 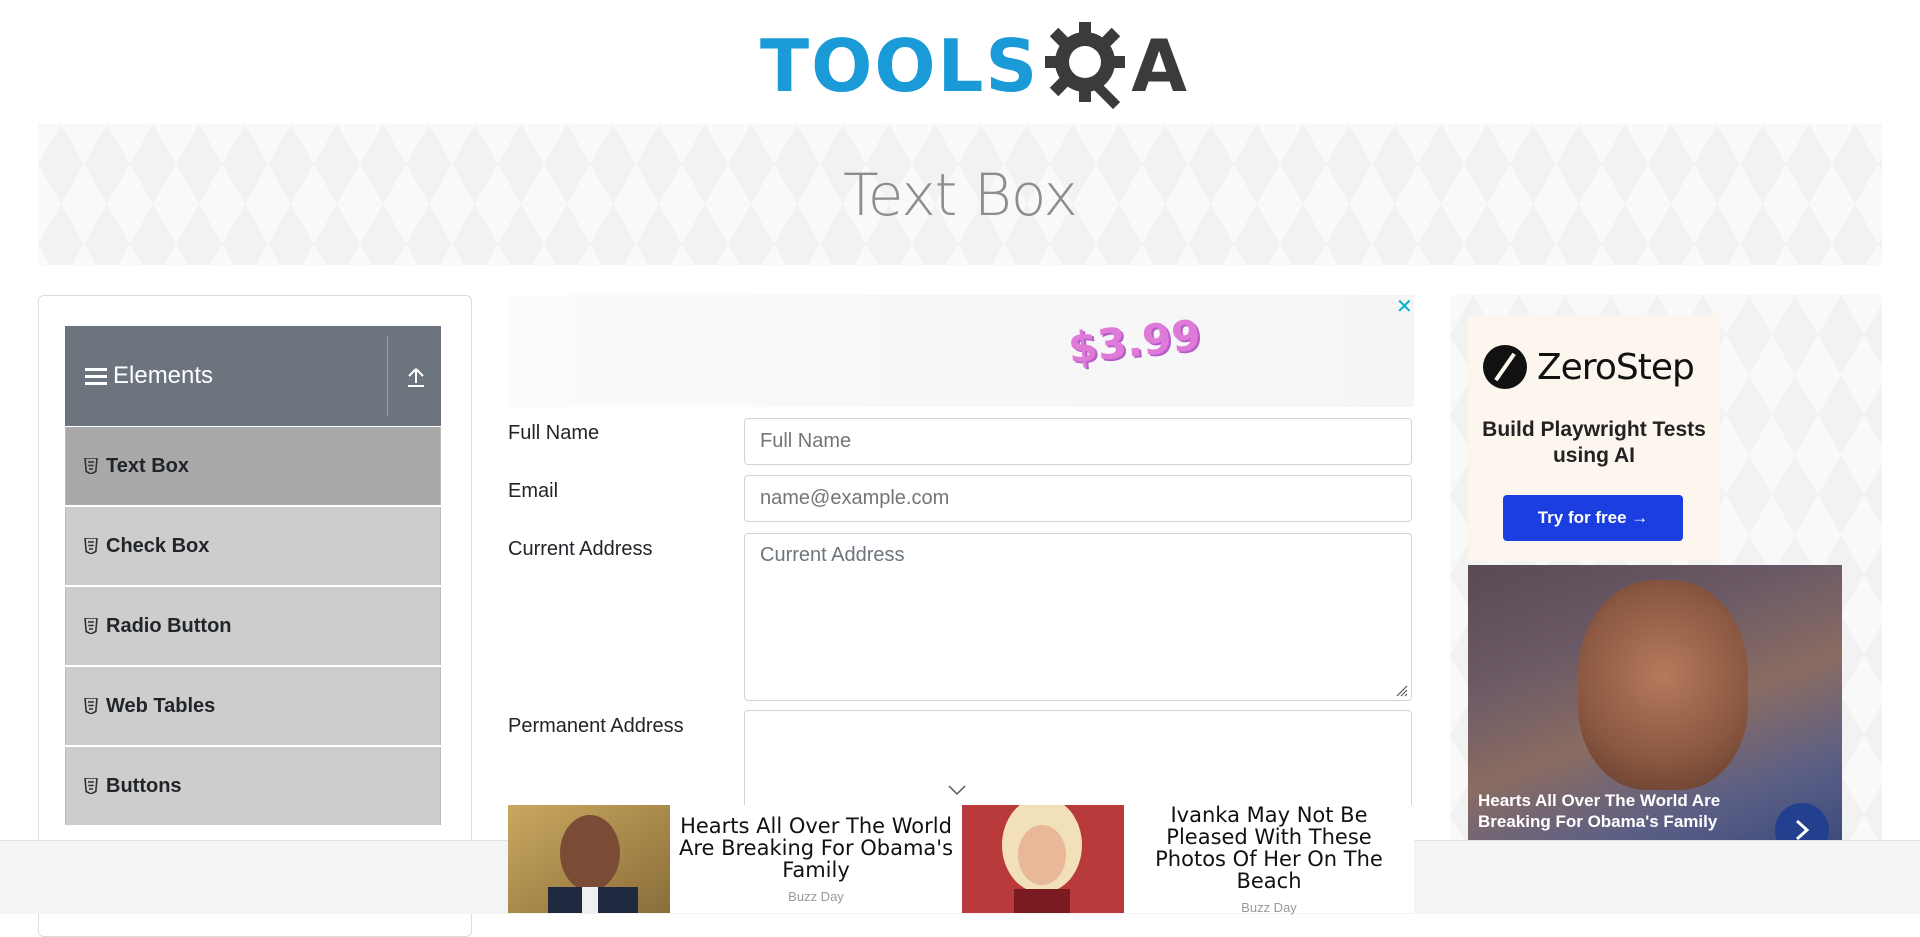 What do you see at coordinates (554, 433) in the screenshot?
I see `full-name-label: Full Name` at bounding box center [554, 433].